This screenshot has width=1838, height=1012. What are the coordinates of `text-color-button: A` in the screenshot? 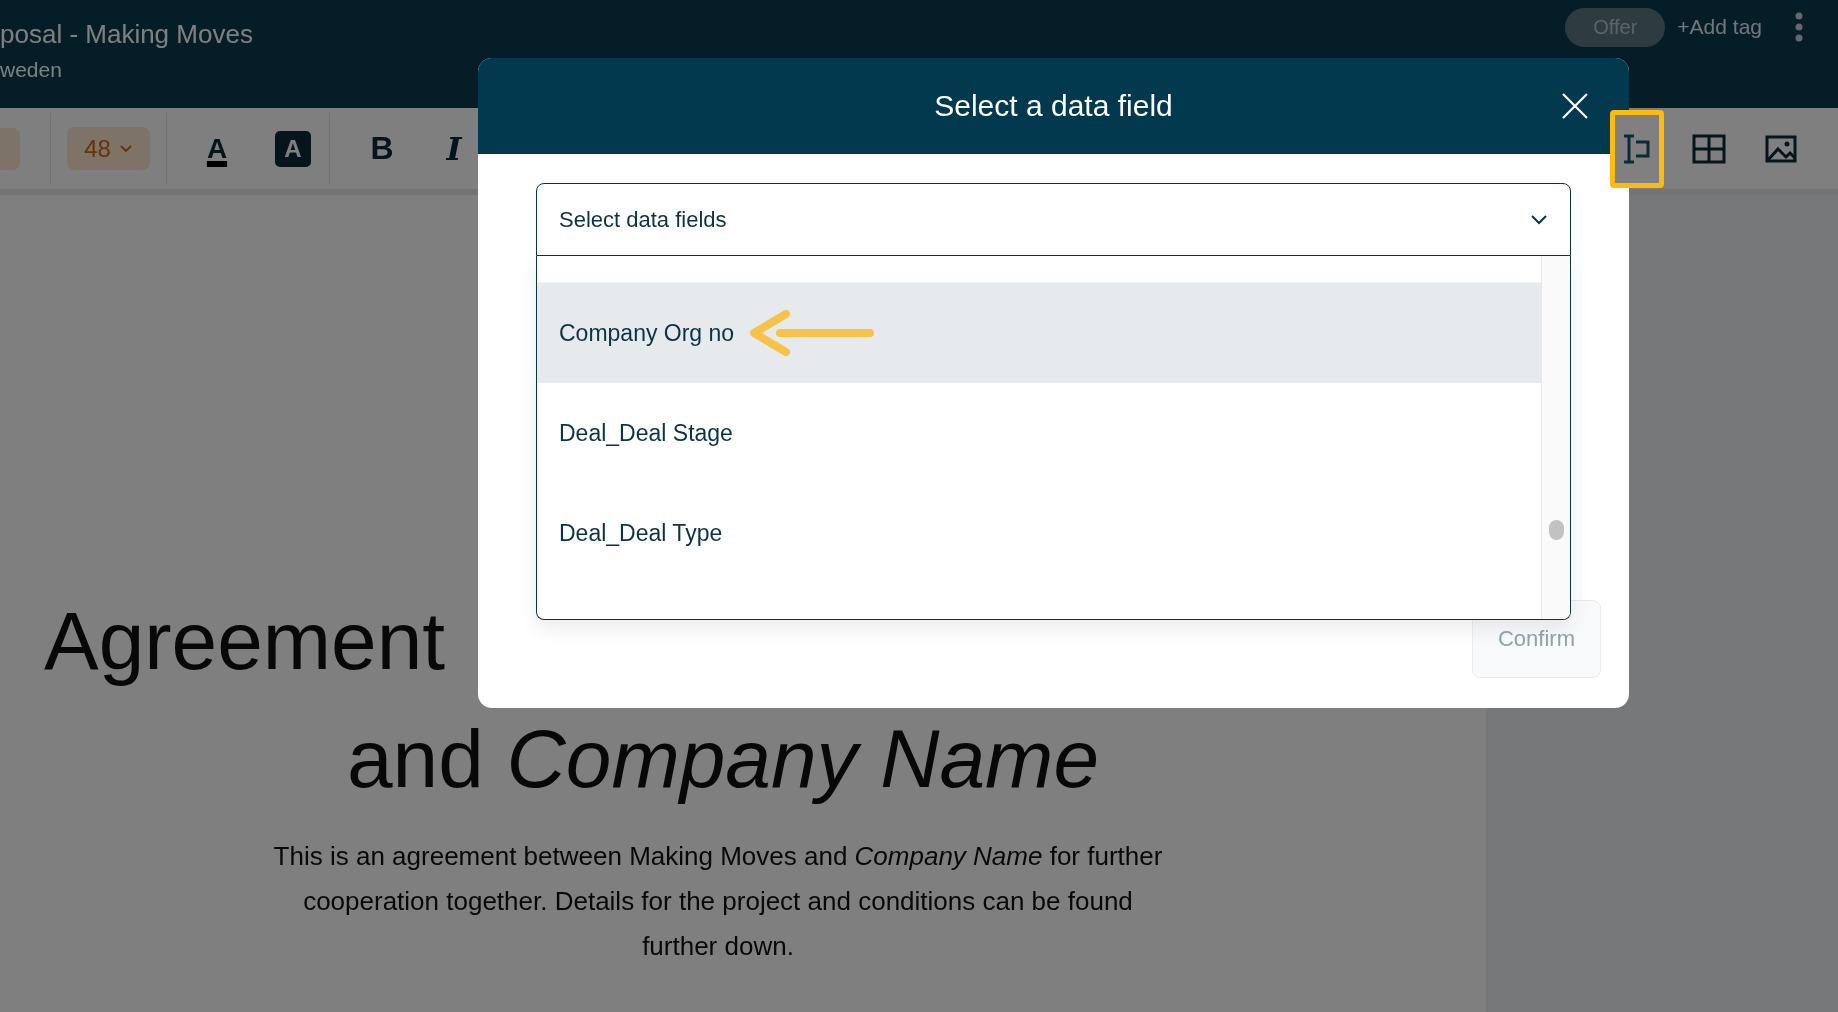 It's located at (217, 148).